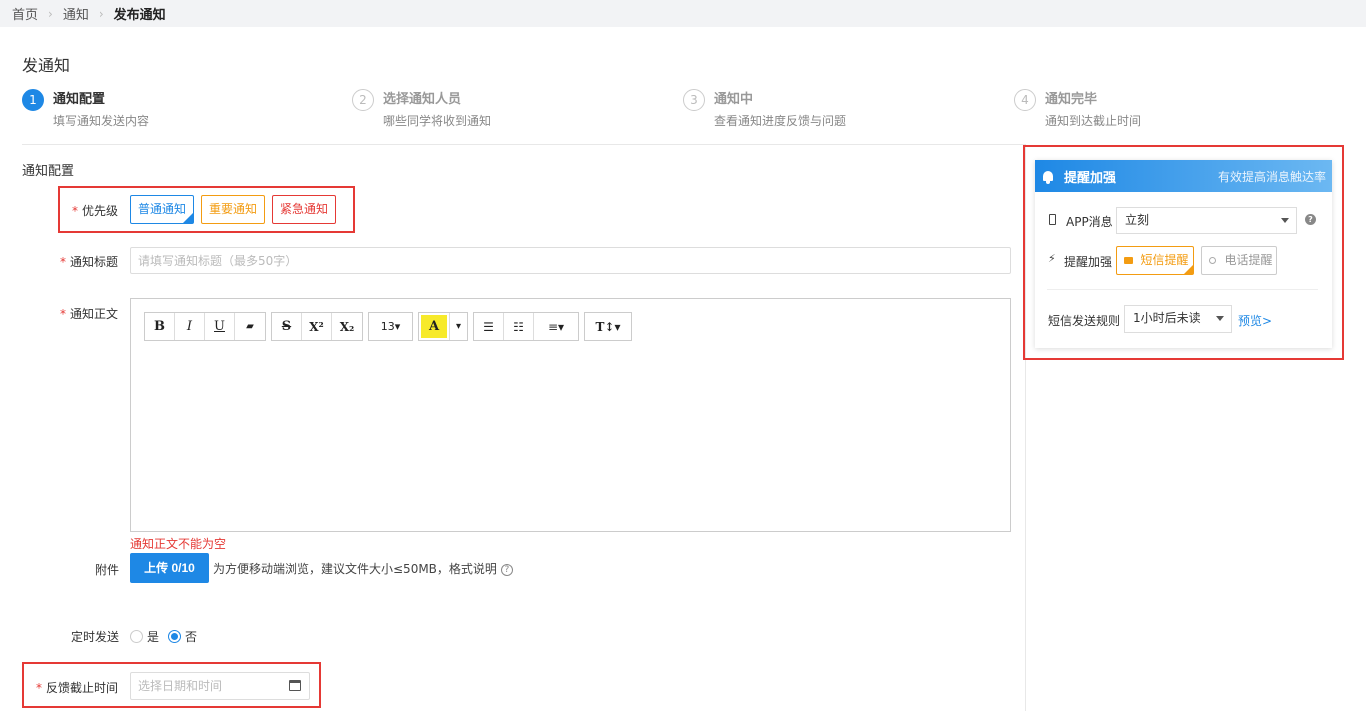 This screenshot has height=711, width=1366. I want to click on deadline-label: * 反馈截止时间, so click(77, 688).